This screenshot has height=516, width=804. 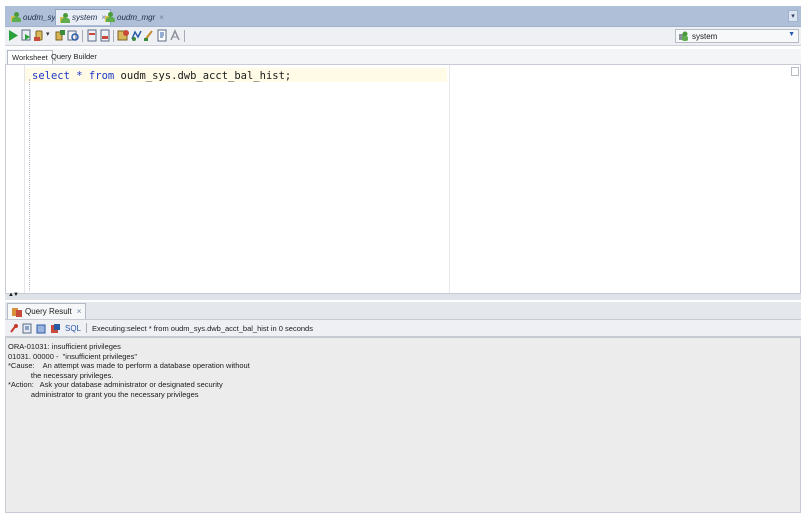 What do you see at coordinates (449, 179) in the screenshot?
I see `right-margin-line` at bounding box center [449, 179].